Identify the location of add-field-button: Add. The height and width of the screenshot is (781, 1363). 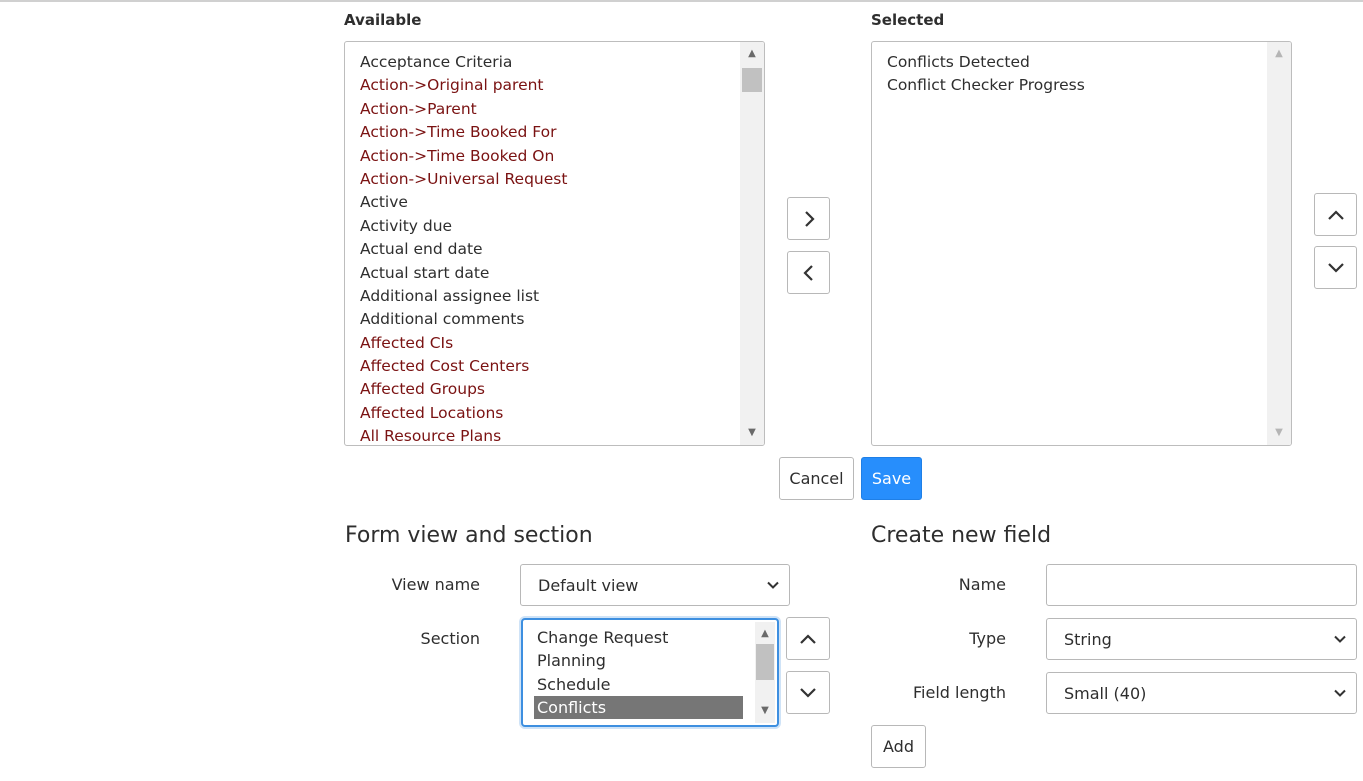
(898, 746).